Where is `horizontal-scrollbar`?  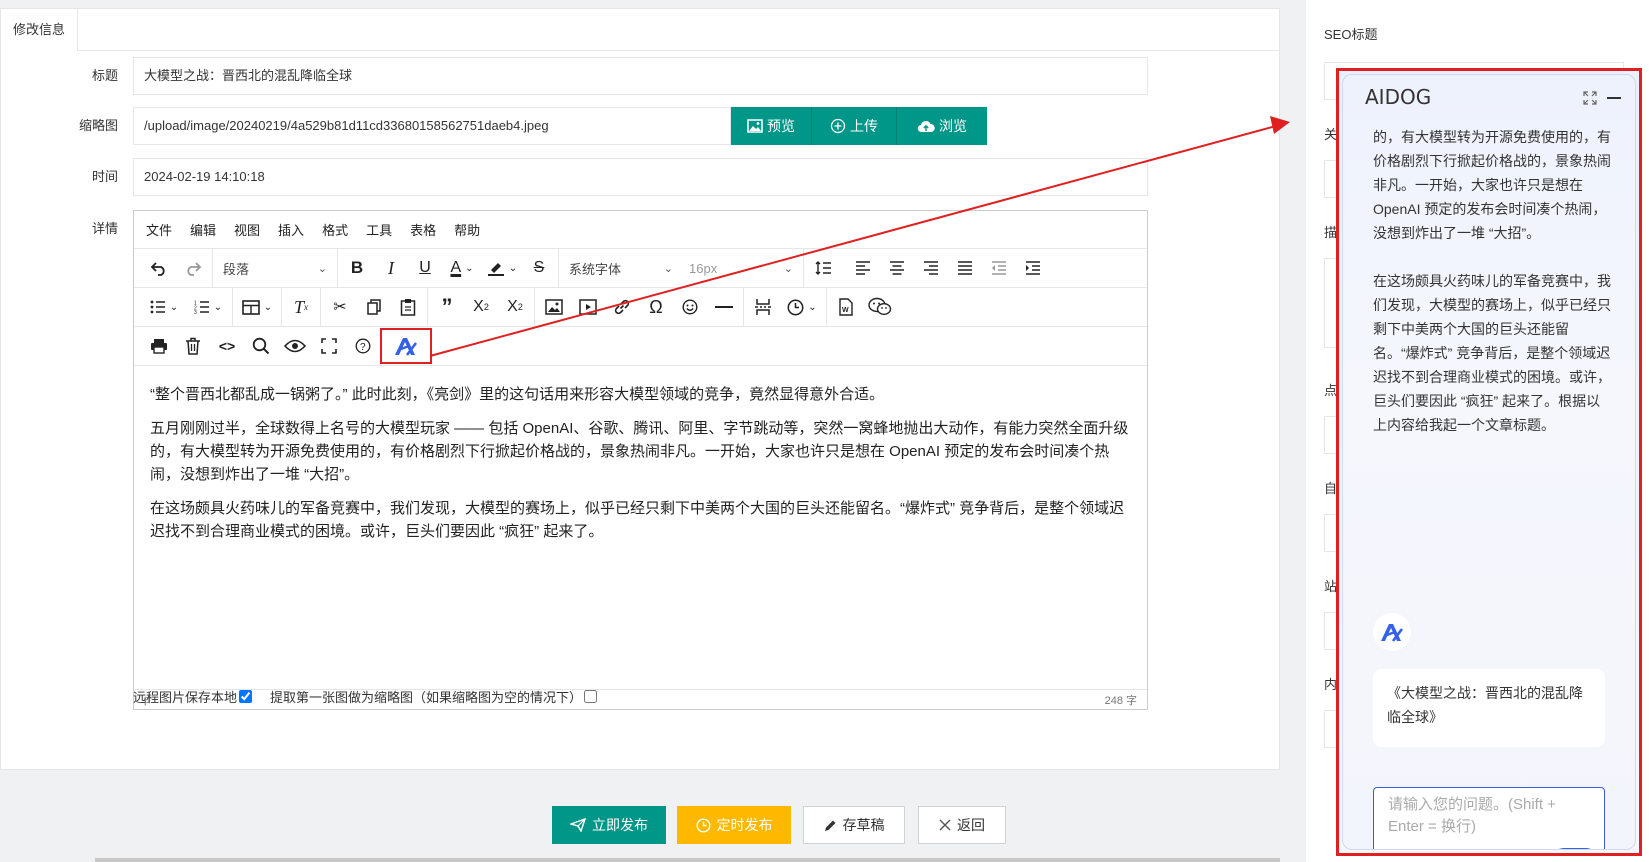
horizontal-scrollbar is located at coordinates (687, 860).